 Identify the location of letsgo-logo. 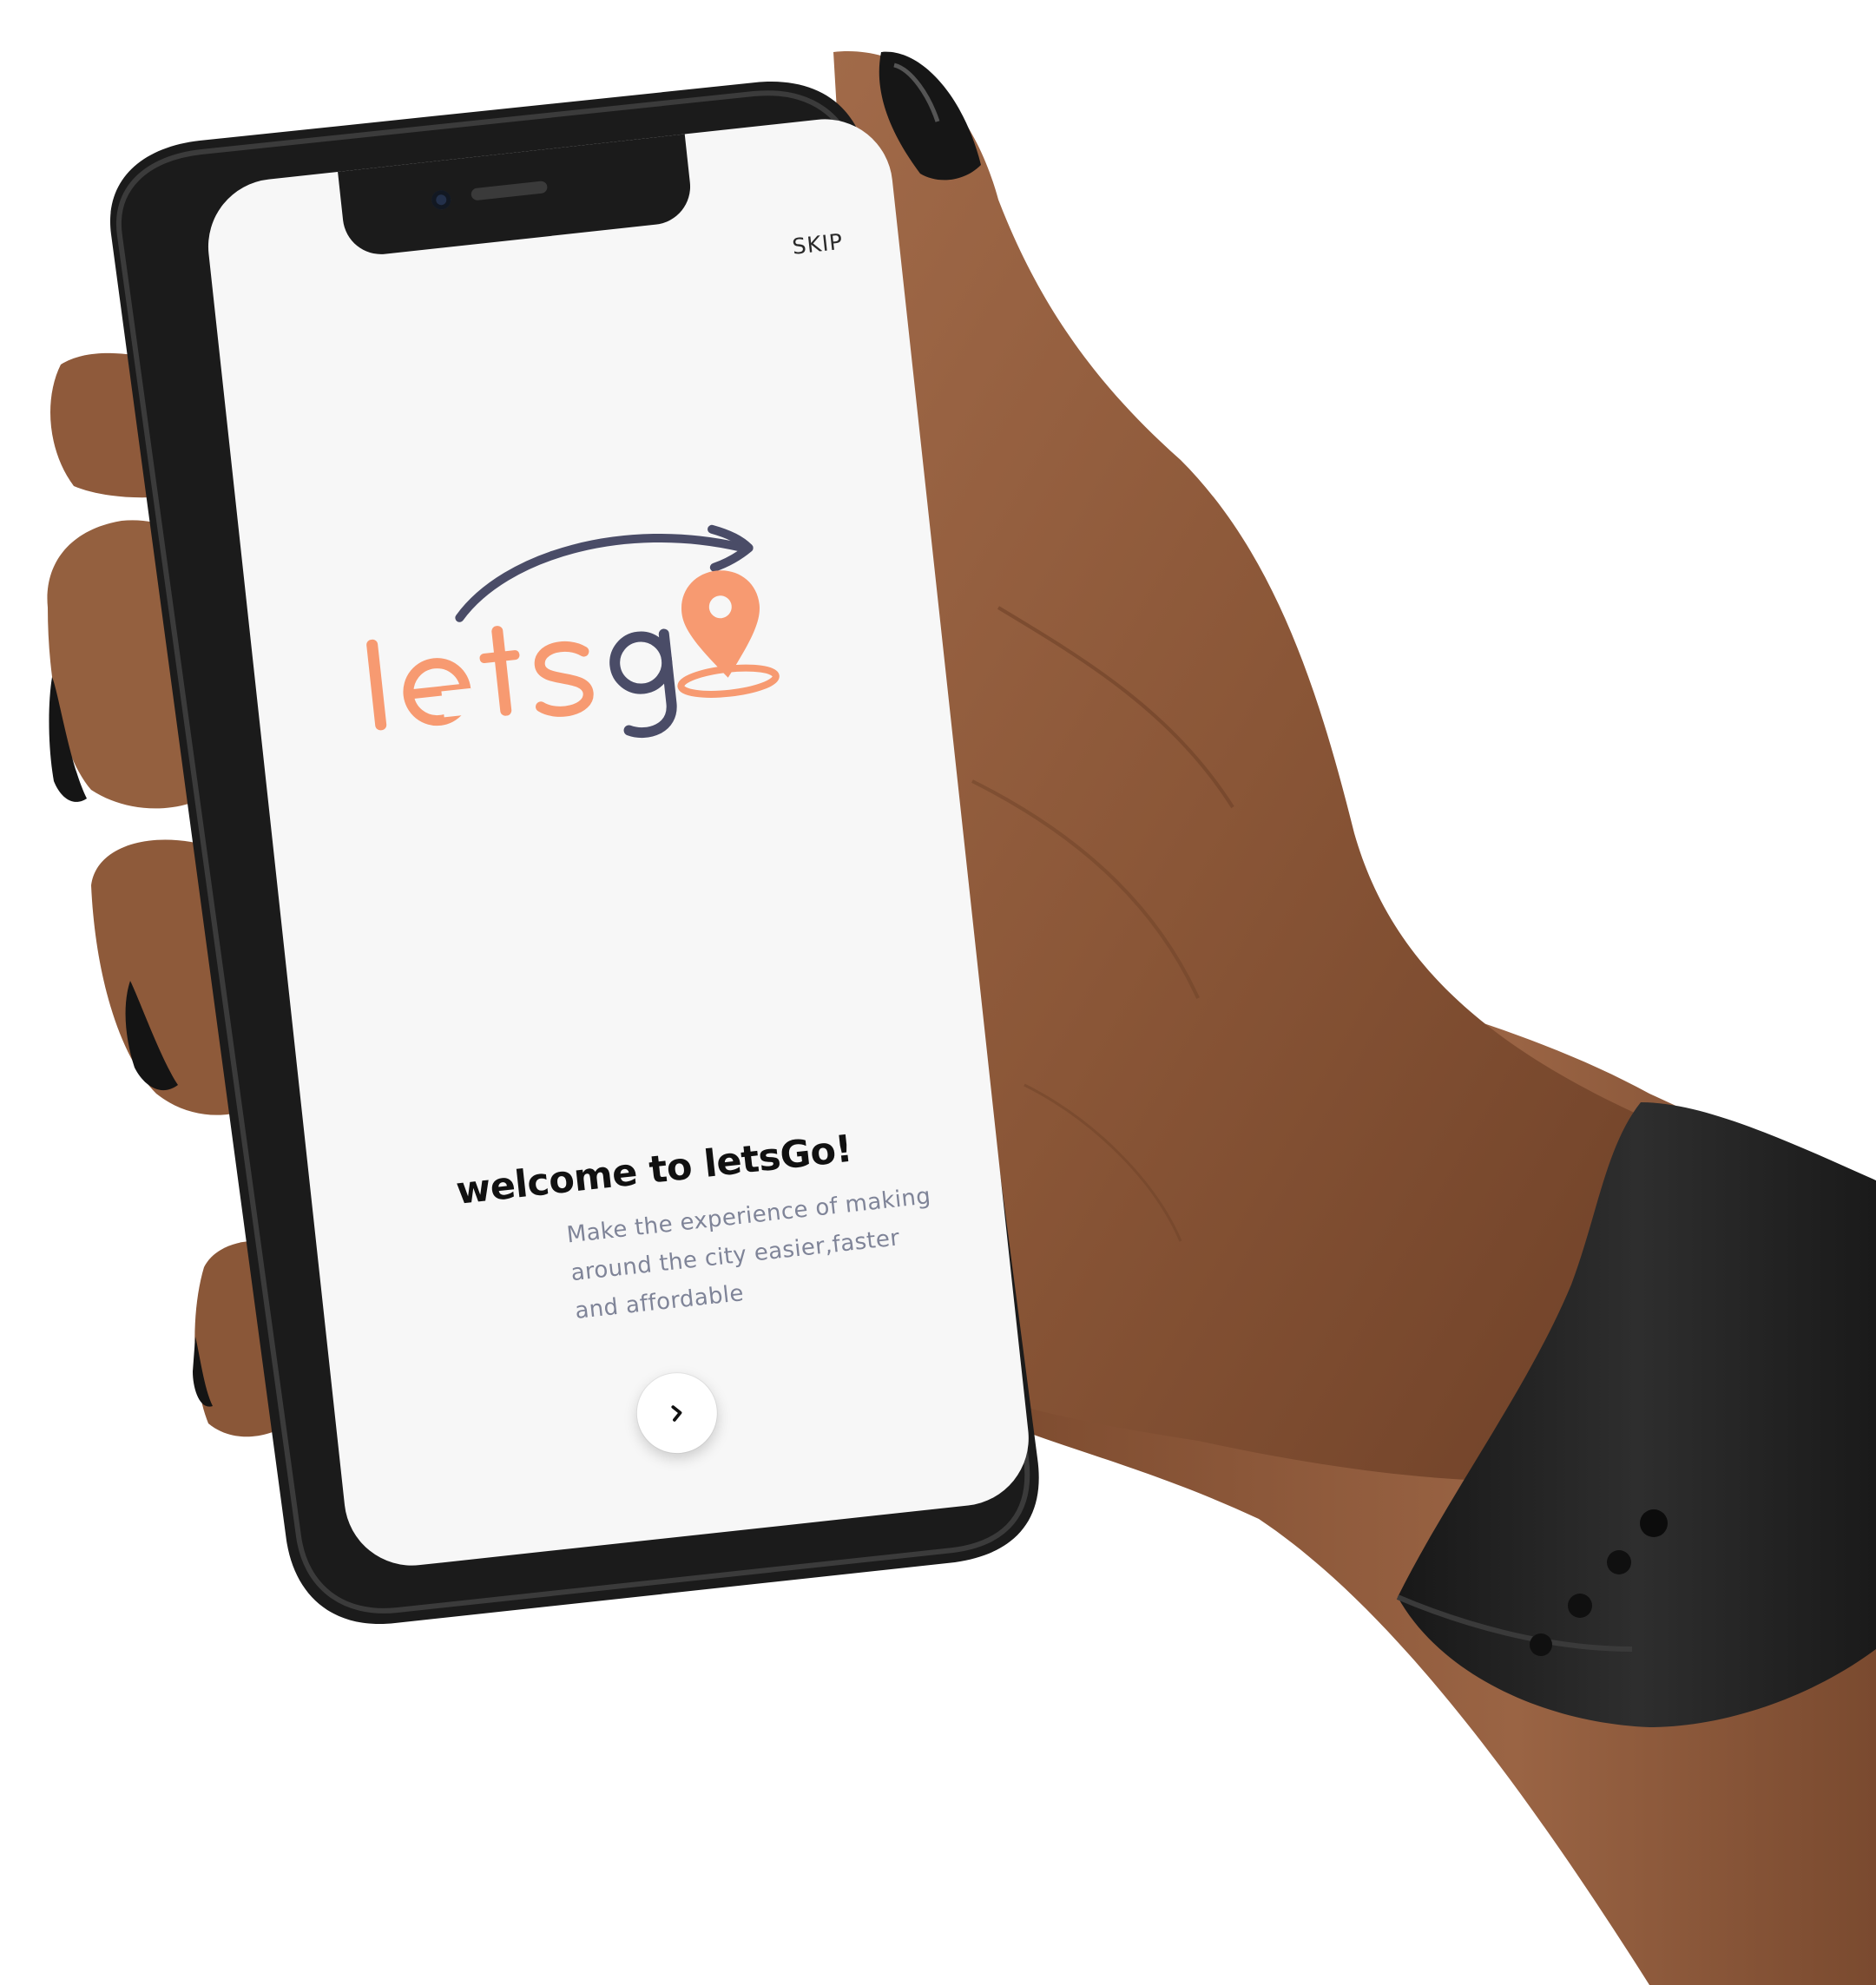
(573, 631).